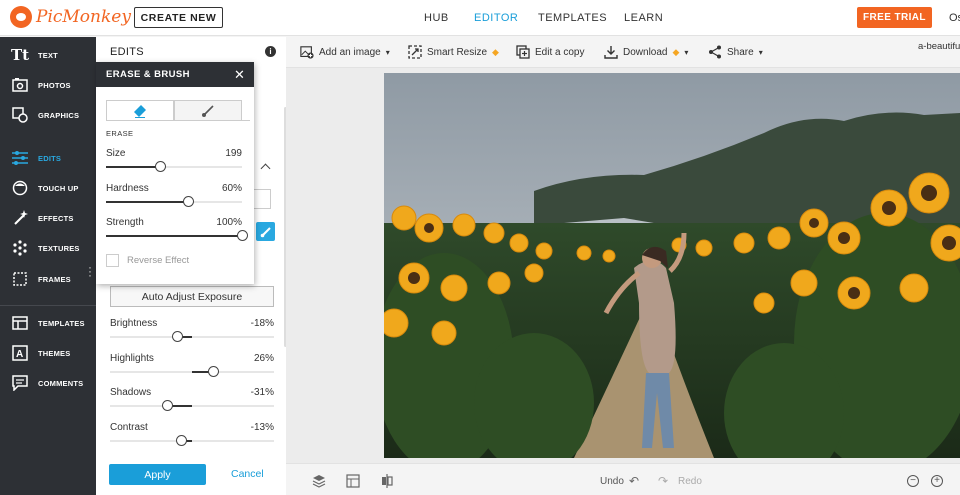 This screenshot has height=495, width=960. Describe the element at coordinates (174, 198) in the screenshot. I see `hardness-slider: Hardness 60%` at that location.